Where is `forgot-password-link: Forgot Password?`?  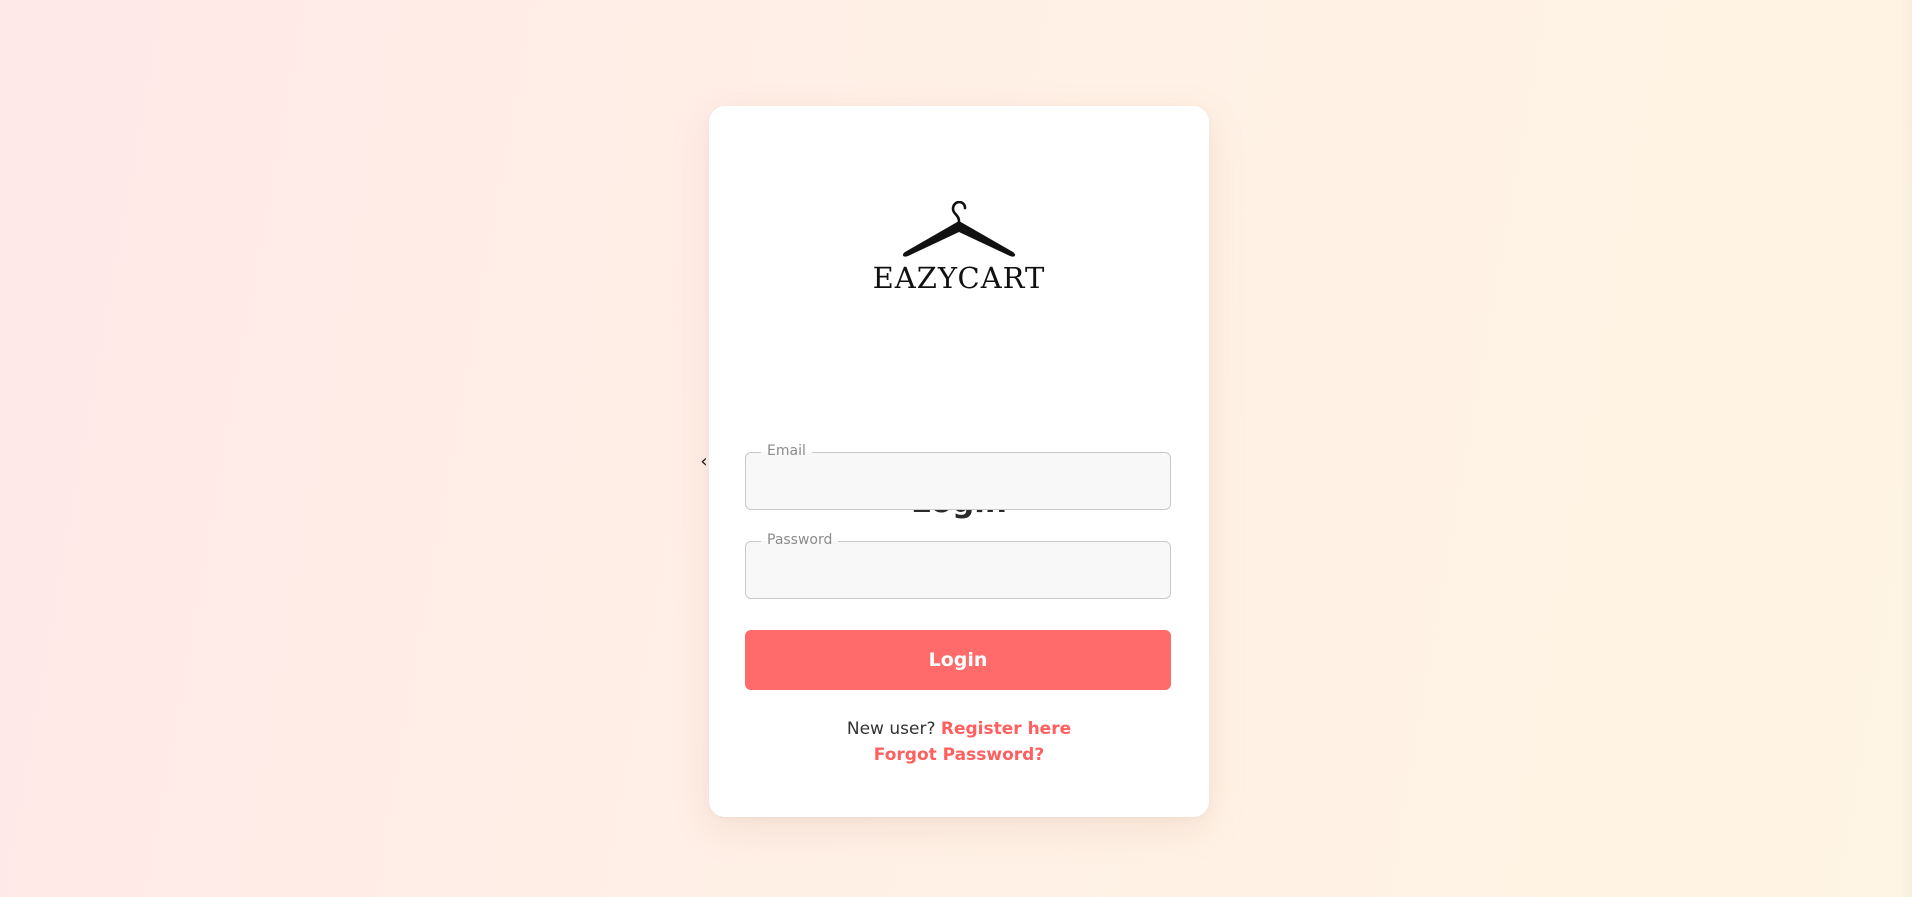
forgot-password-link: Forgot Password? is located at coordinates (959, 755).